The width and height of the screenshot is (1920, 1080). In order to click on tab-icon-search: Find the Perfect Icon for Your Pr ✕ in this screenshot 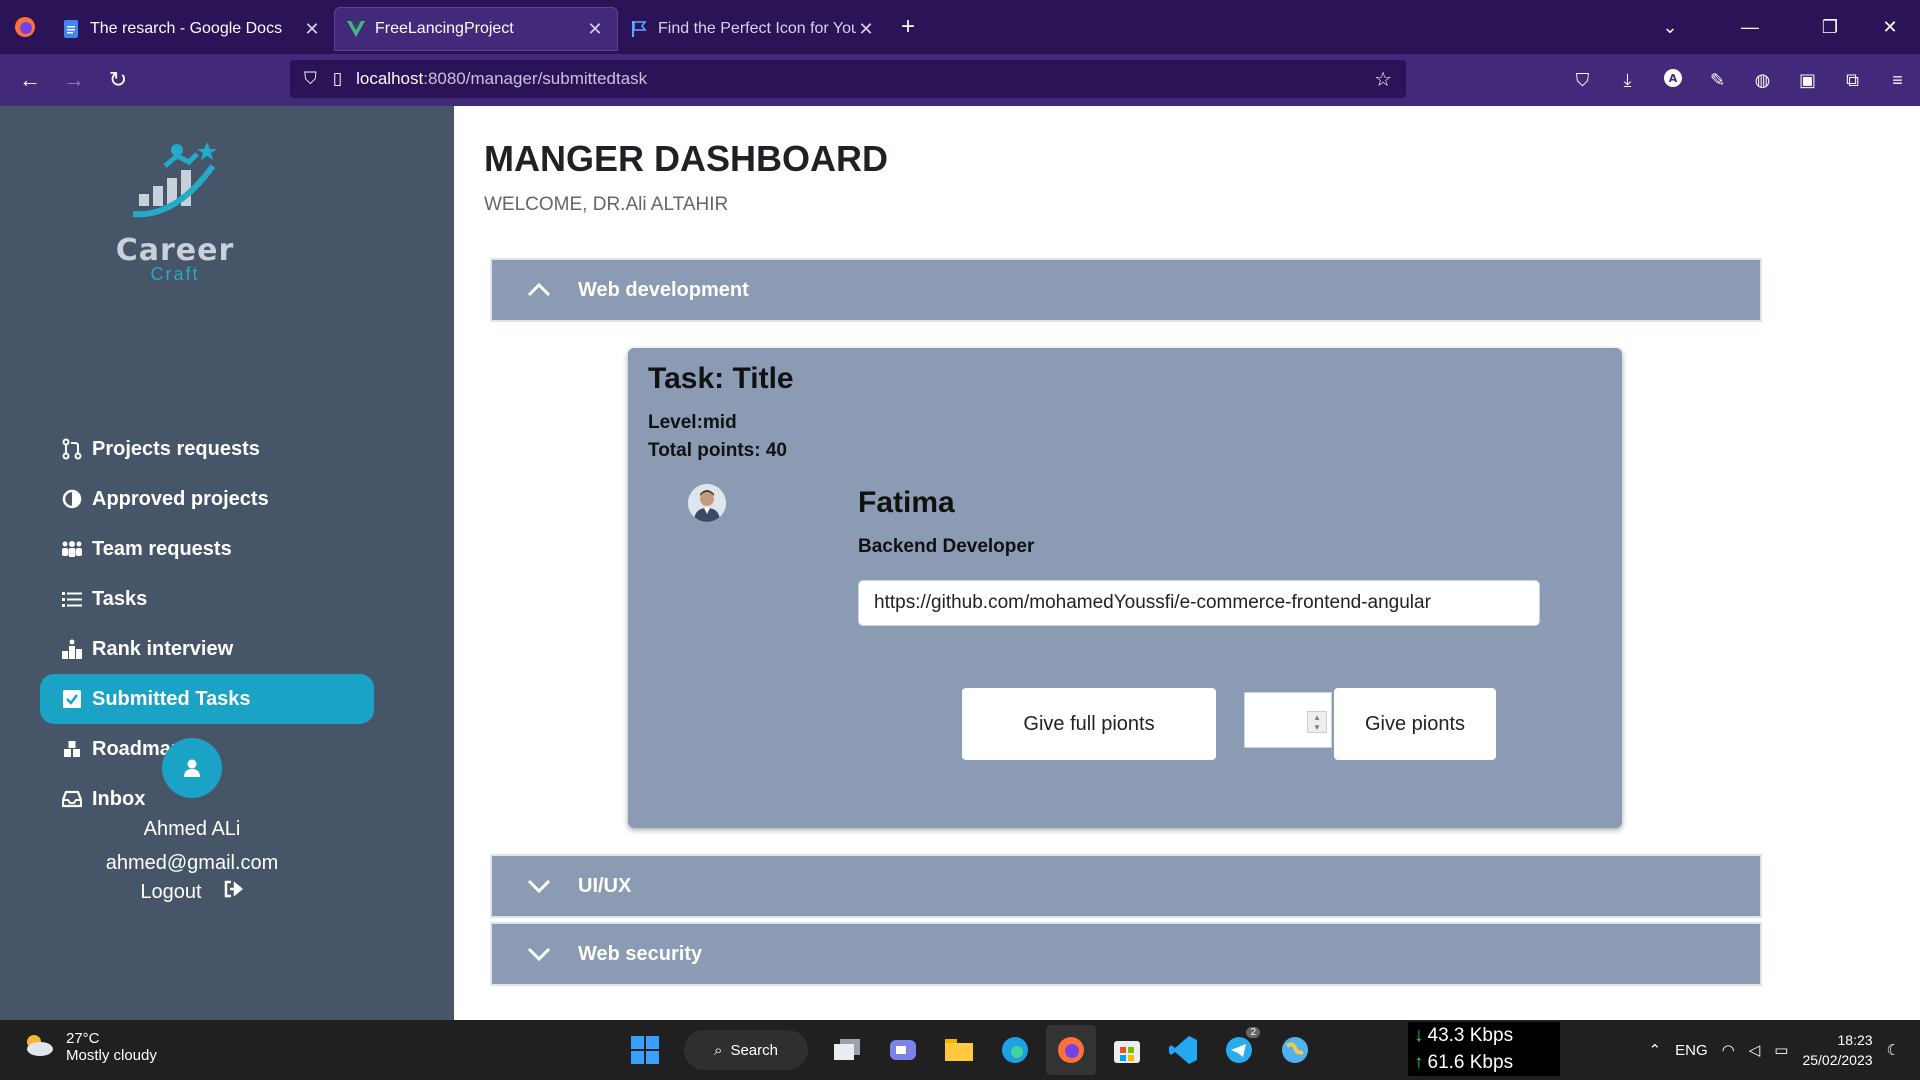, I will do `click(753, 29)`.